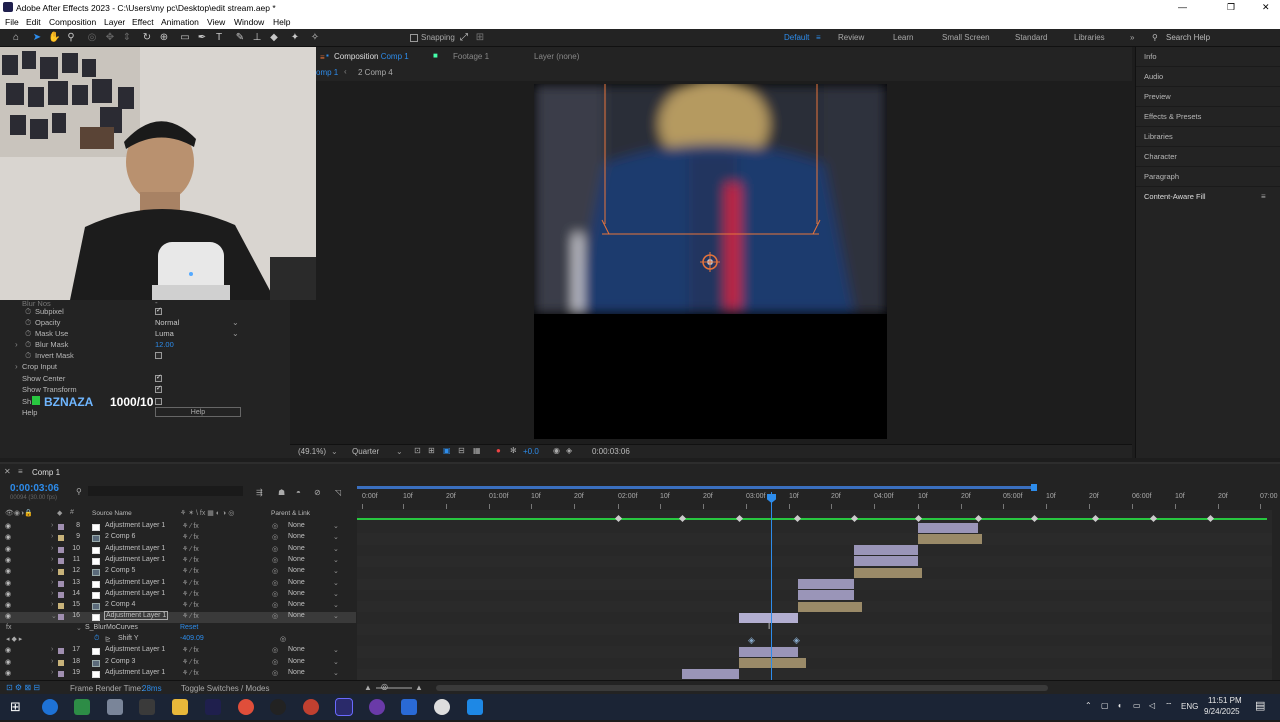 The width and height of the screenshot is (1280, 722). I want to click on orbit-tool-icon: ◎, so click(92, 38).